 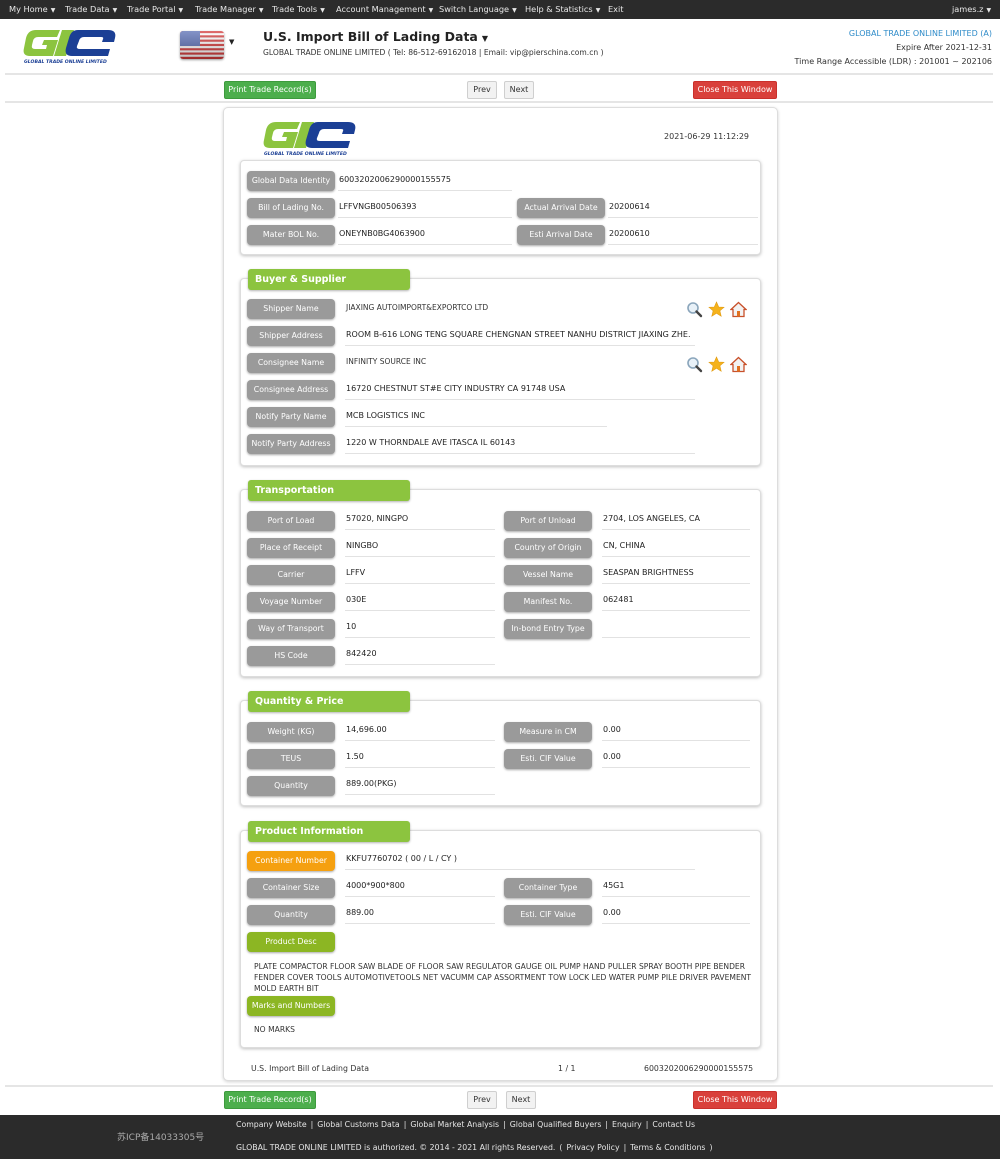 What do you see at coordinates (32, 9) in the screenshot?
I see `nav-my-home: My Home ▼` at bounding box center [32, 9].